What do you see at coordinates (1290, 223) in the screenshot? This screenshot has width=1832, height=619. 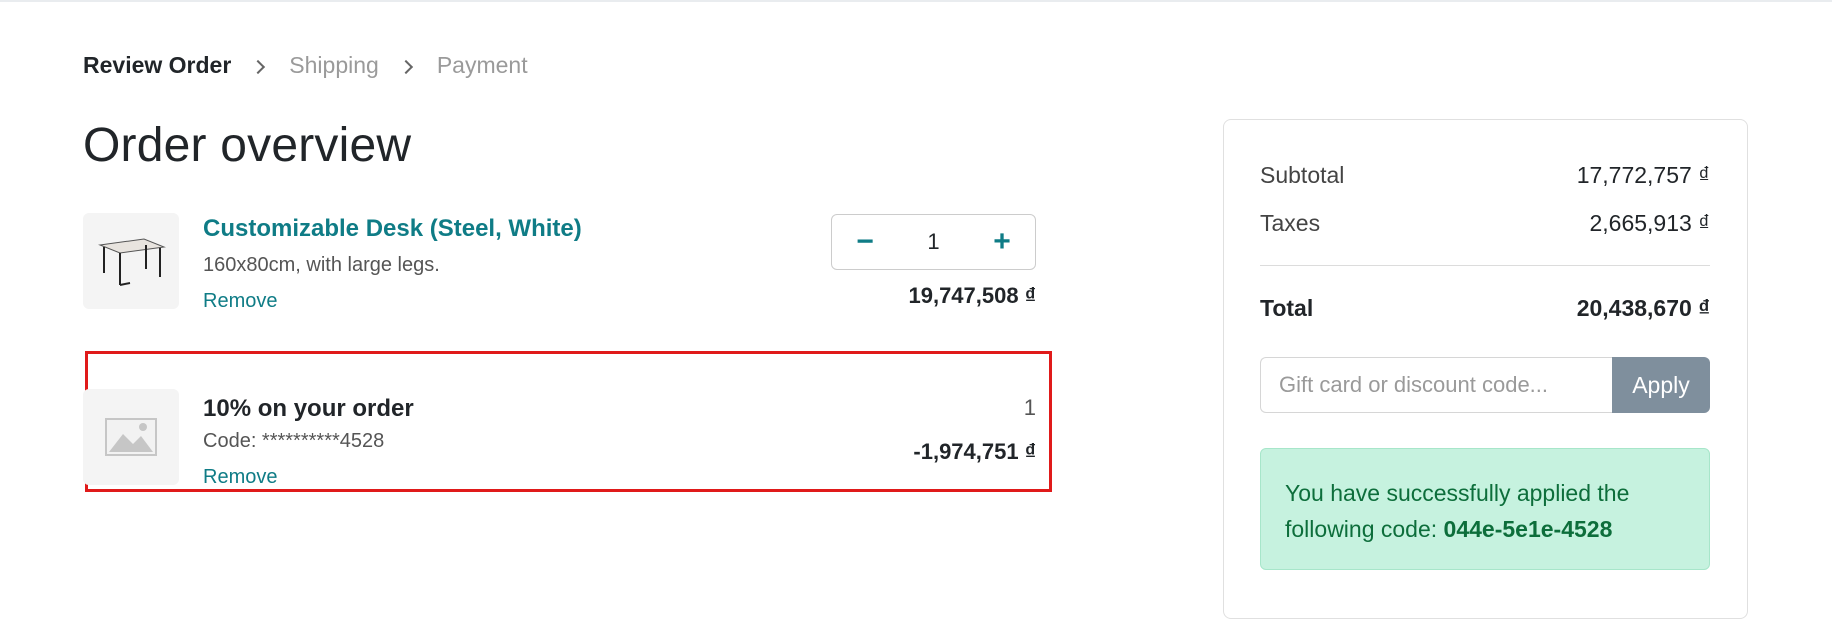 I see `taxes-label: Taxes` at bounding box center [1290, 223].